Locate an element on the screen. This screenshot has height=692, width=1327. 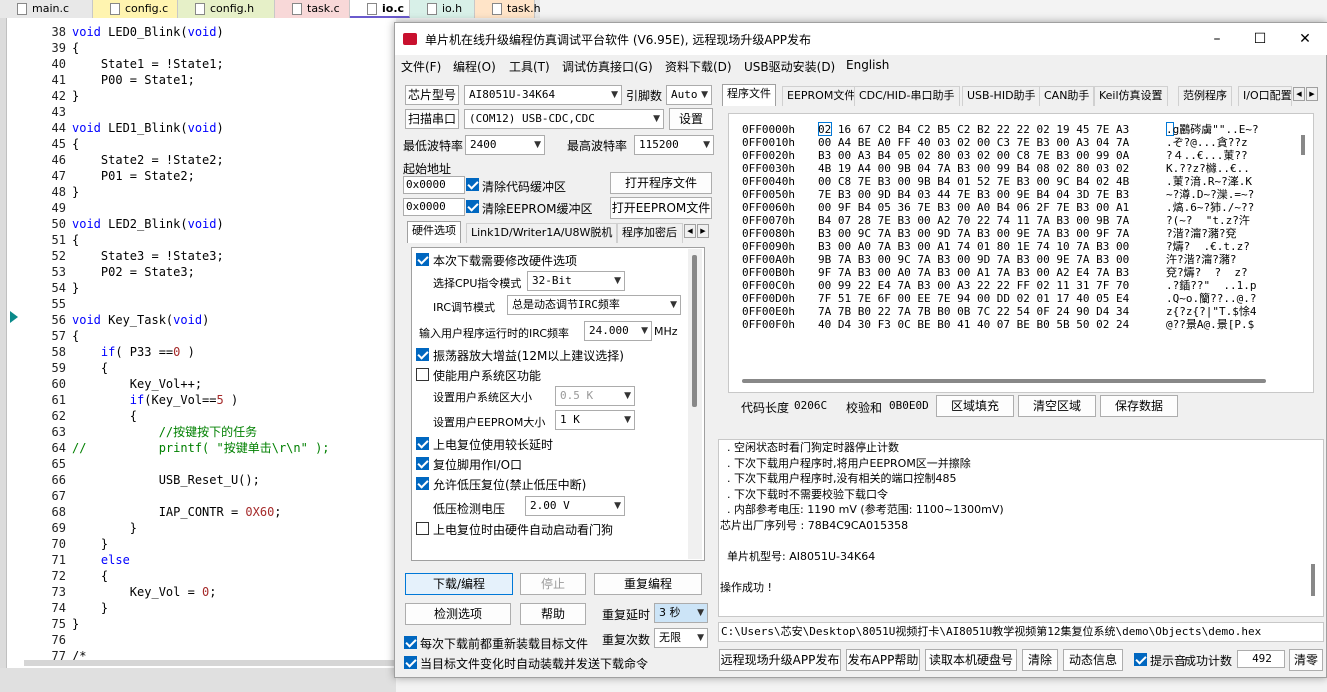
stop-button: 停止 is located at coordinates (553, 584).